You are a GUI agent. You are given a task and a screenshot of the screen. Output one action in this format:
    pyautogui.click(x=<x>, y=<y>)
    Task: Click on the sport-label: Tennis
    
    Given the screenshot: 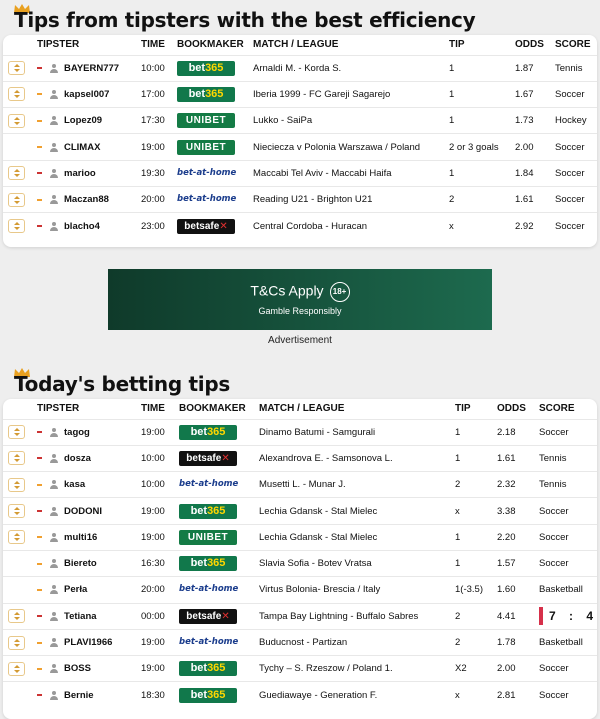 What is the action you would take?
    pyautogui.click(x=569, y=68)
    